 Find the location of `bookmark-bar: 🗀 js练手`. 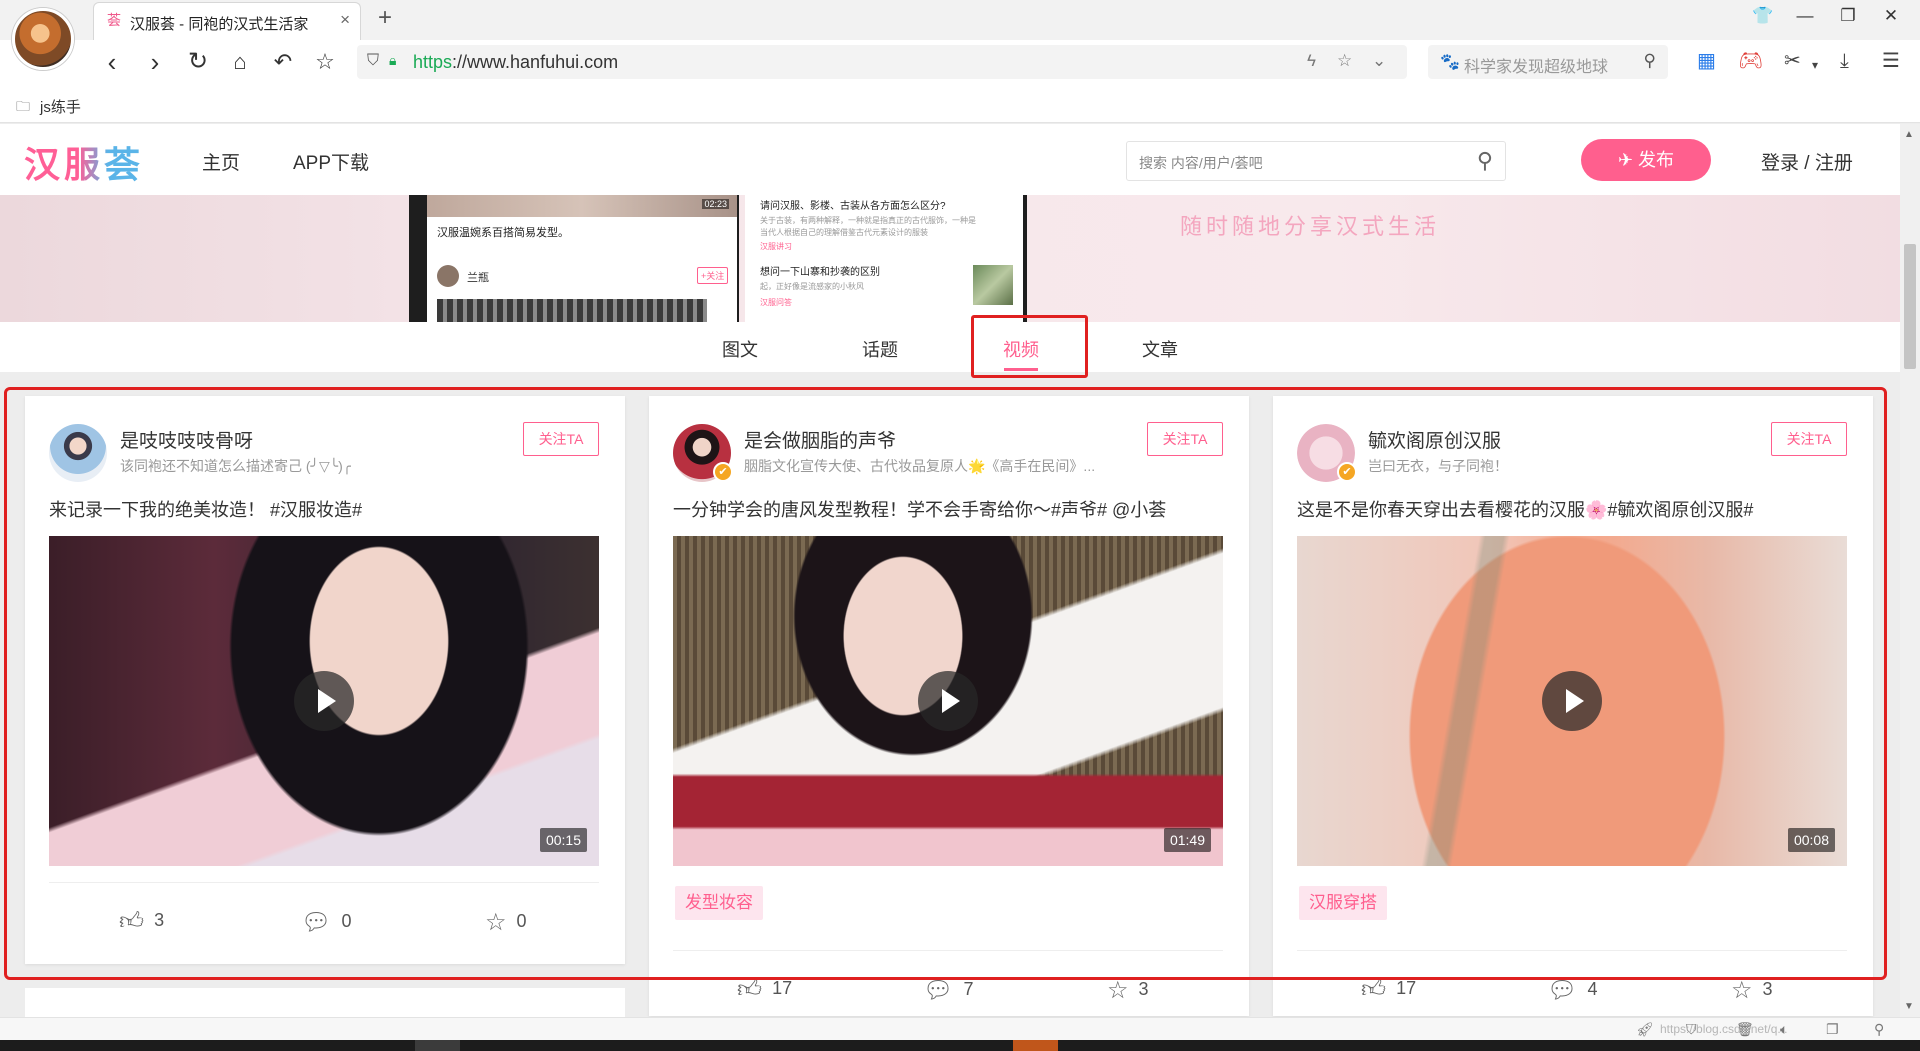

bookmark-bar: 🗀 js练手 is located at coordinates (960, 104).